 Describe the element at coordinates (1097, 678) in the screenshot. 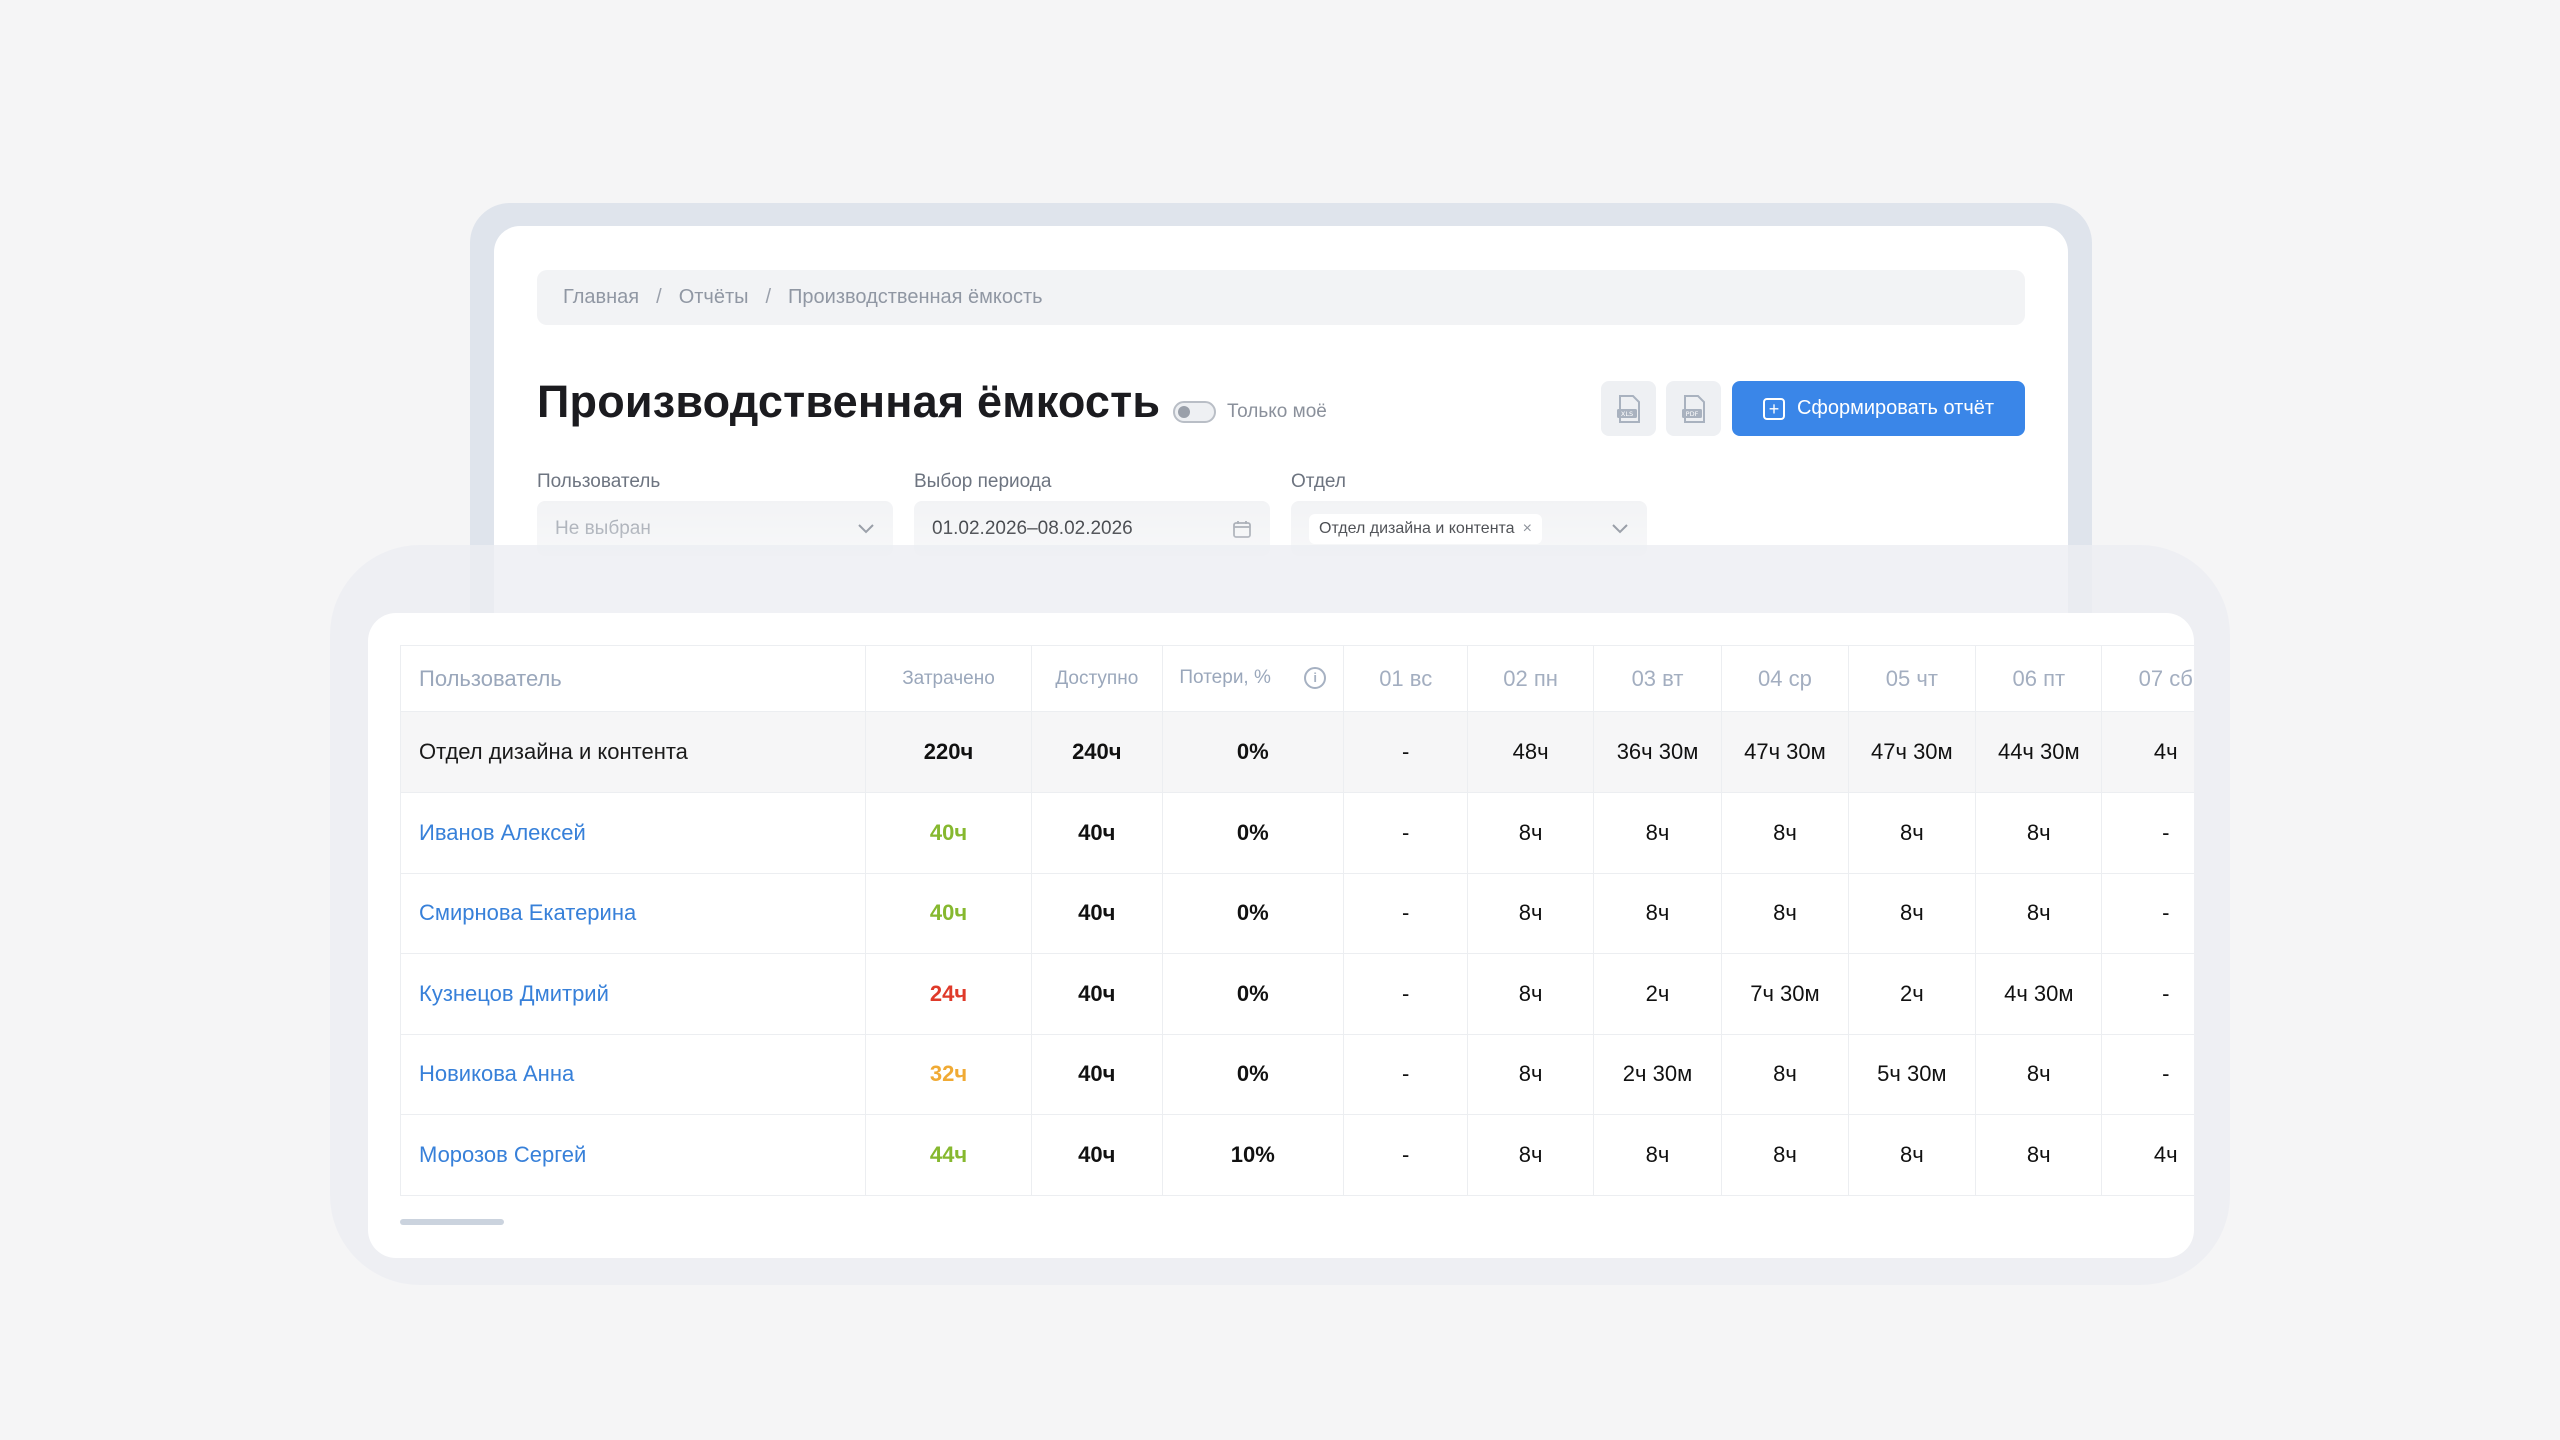

I see `header-available: Доступно` at that location.